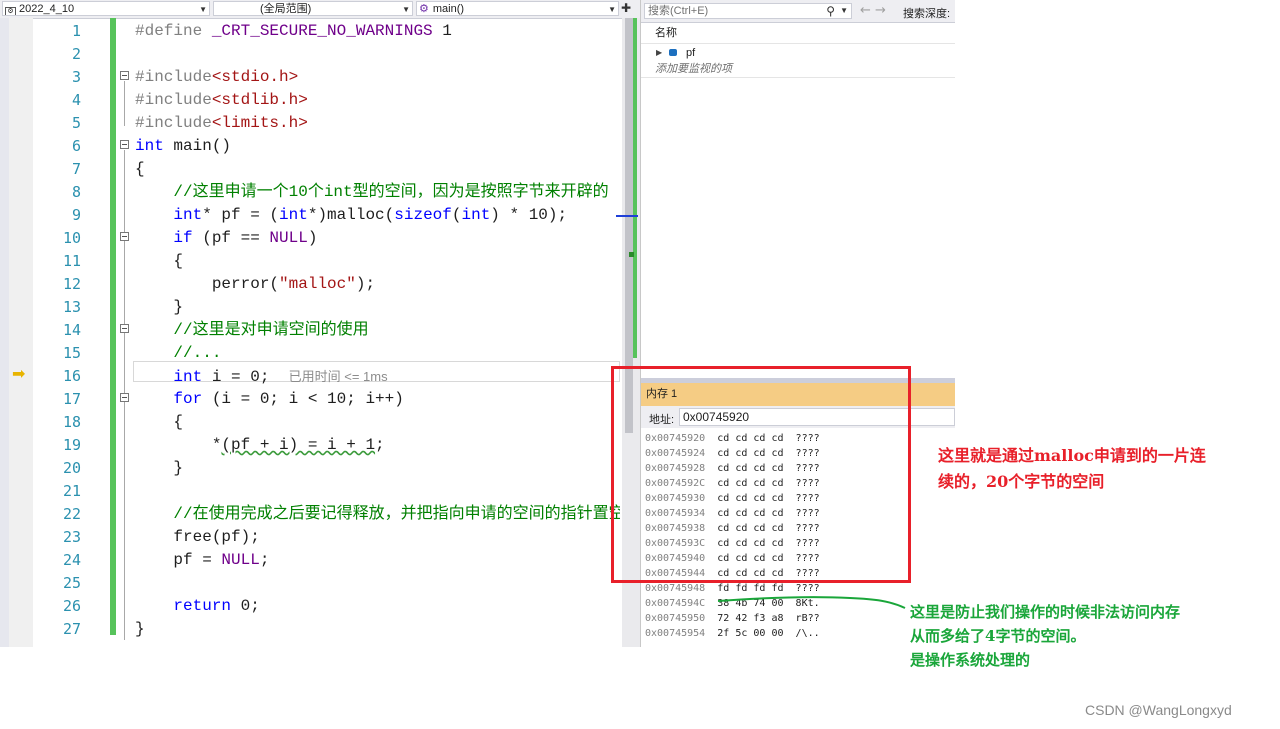  What do you see at coordinates (202, 560) in the screenshot?
I see `code-line: pf = NULL;` at bounding box center [202, 560].